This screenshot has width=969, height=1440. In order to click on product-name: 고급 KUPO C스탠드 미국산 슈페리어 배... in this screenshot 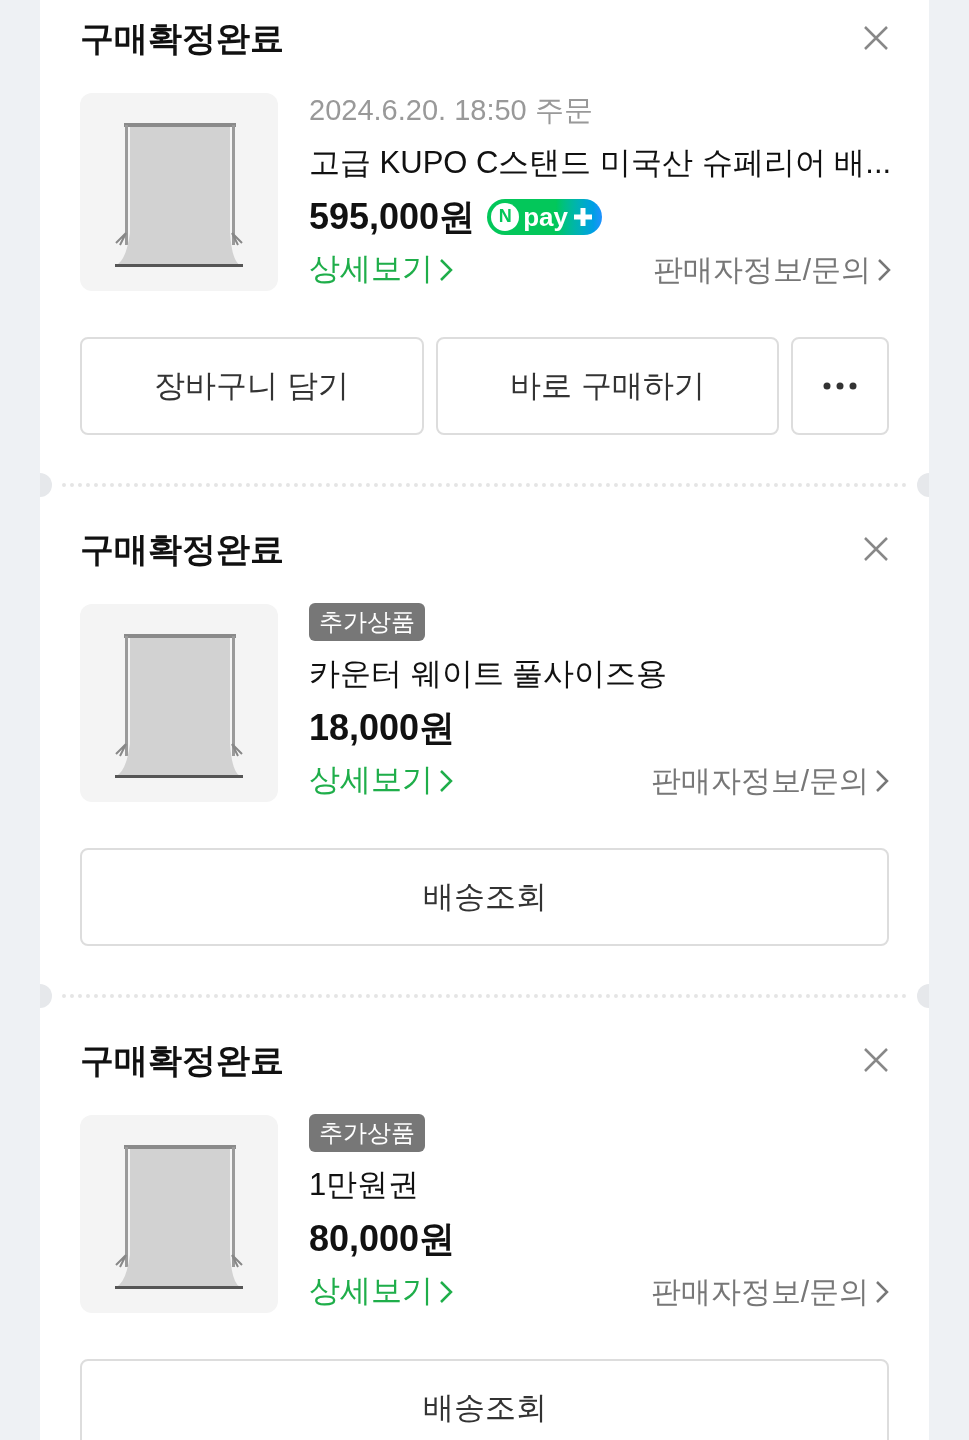, I will do `click(600, 163)`.